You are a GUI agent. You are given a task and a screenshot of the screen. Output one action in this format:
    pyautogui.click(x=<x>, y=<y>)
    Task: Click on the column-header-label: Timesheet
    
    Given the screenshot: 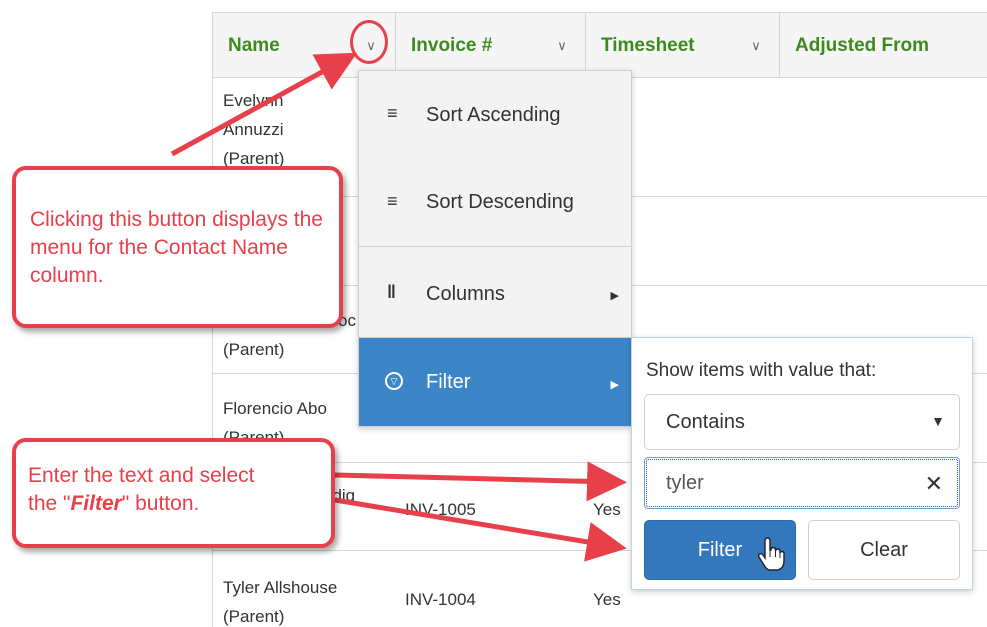 What is the action you would take?
    pyautogui.click(x=648, y=45)
    